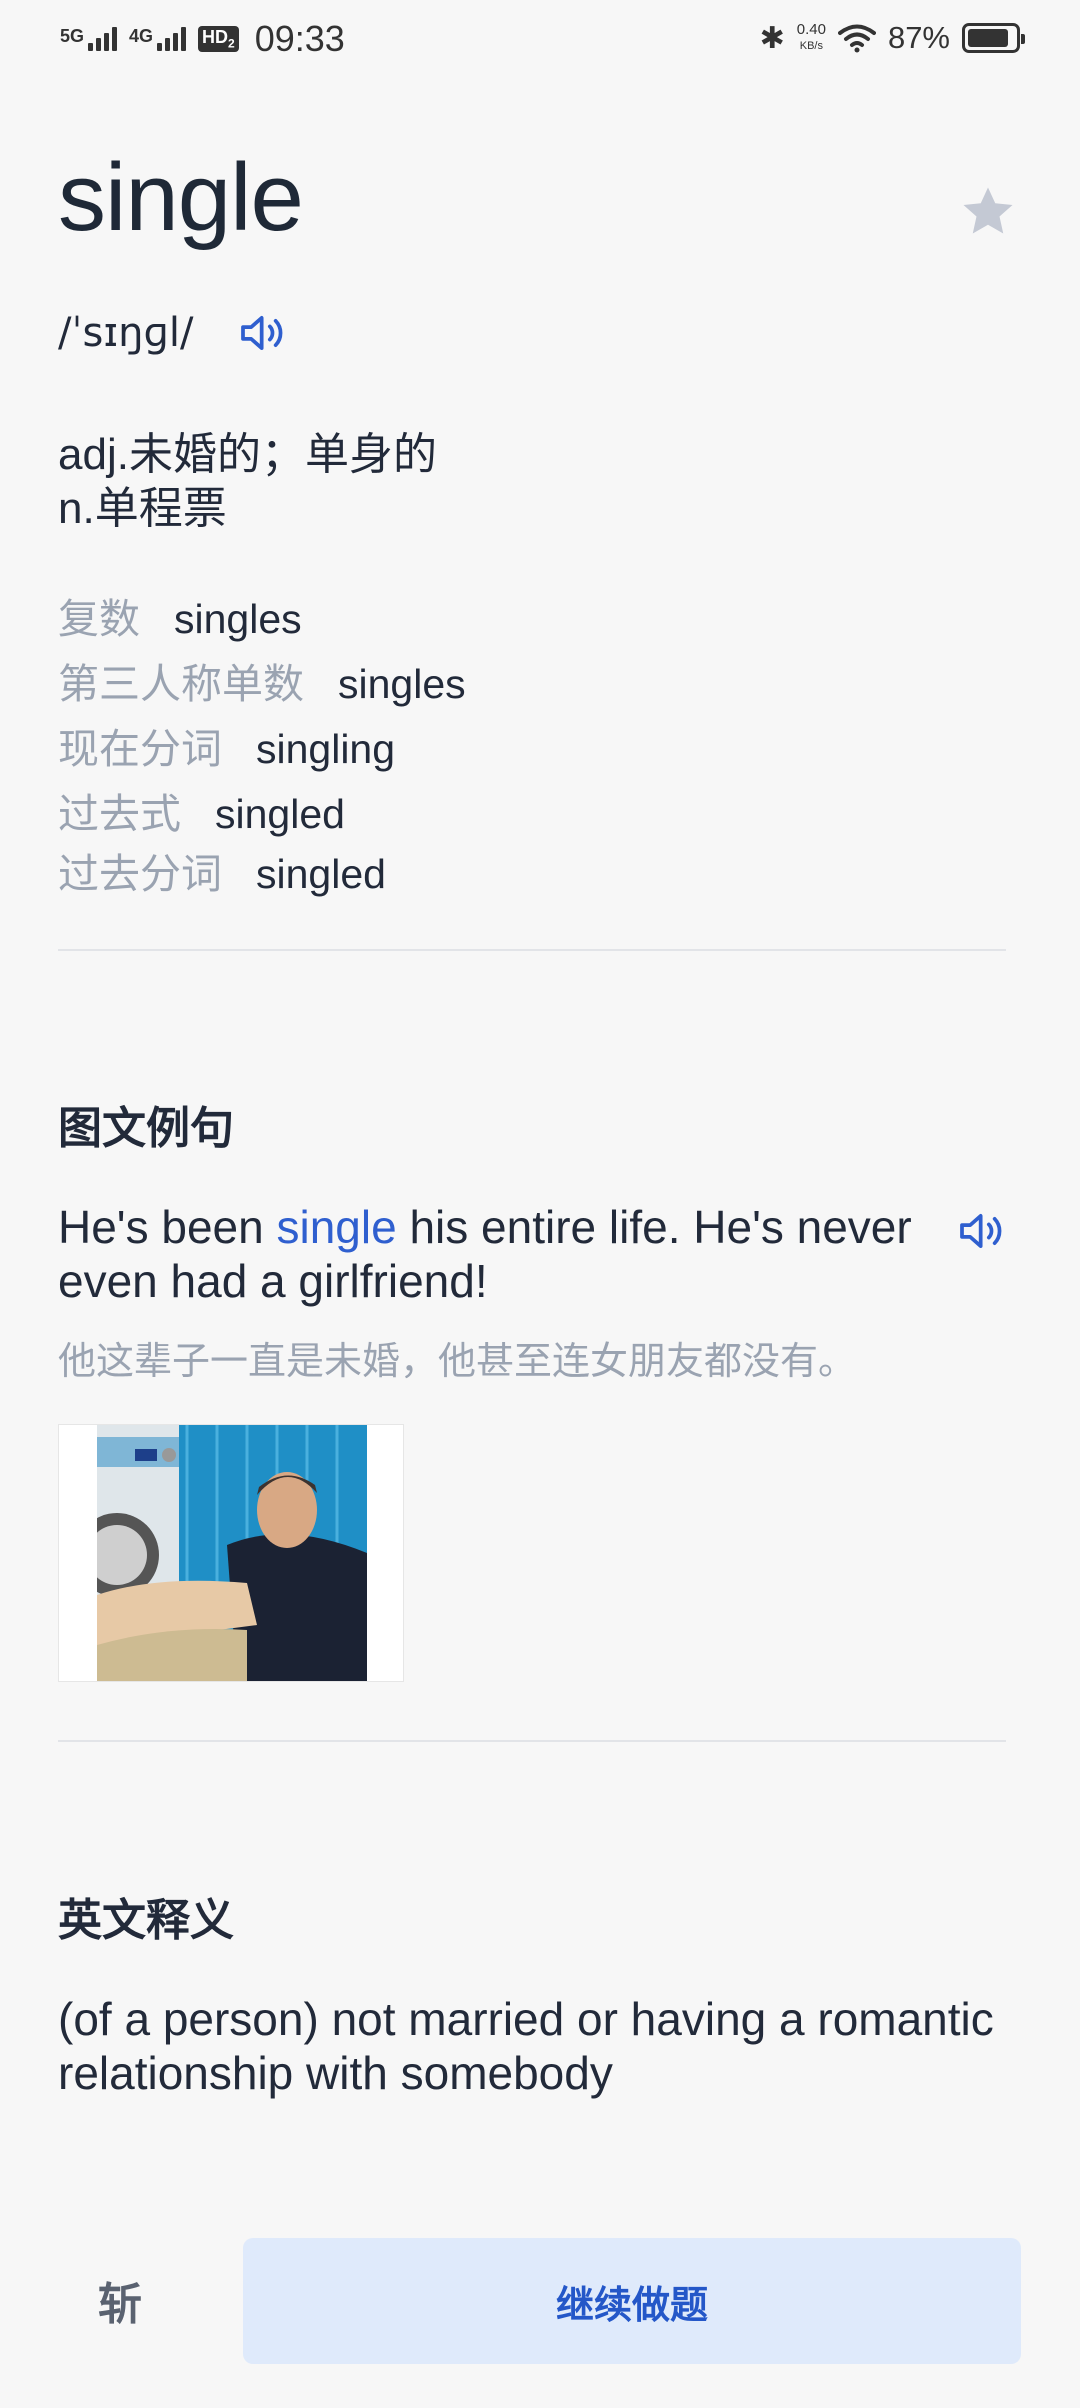 The width and height of the screenshot is (1080, 2408). What do you see at coordinates (540, 42) in the screenshot?
I see `status-bar: 5G 4G HD2 09:33 ✱ 0.40 KB/s 87%` at bounding box center [540, 42].